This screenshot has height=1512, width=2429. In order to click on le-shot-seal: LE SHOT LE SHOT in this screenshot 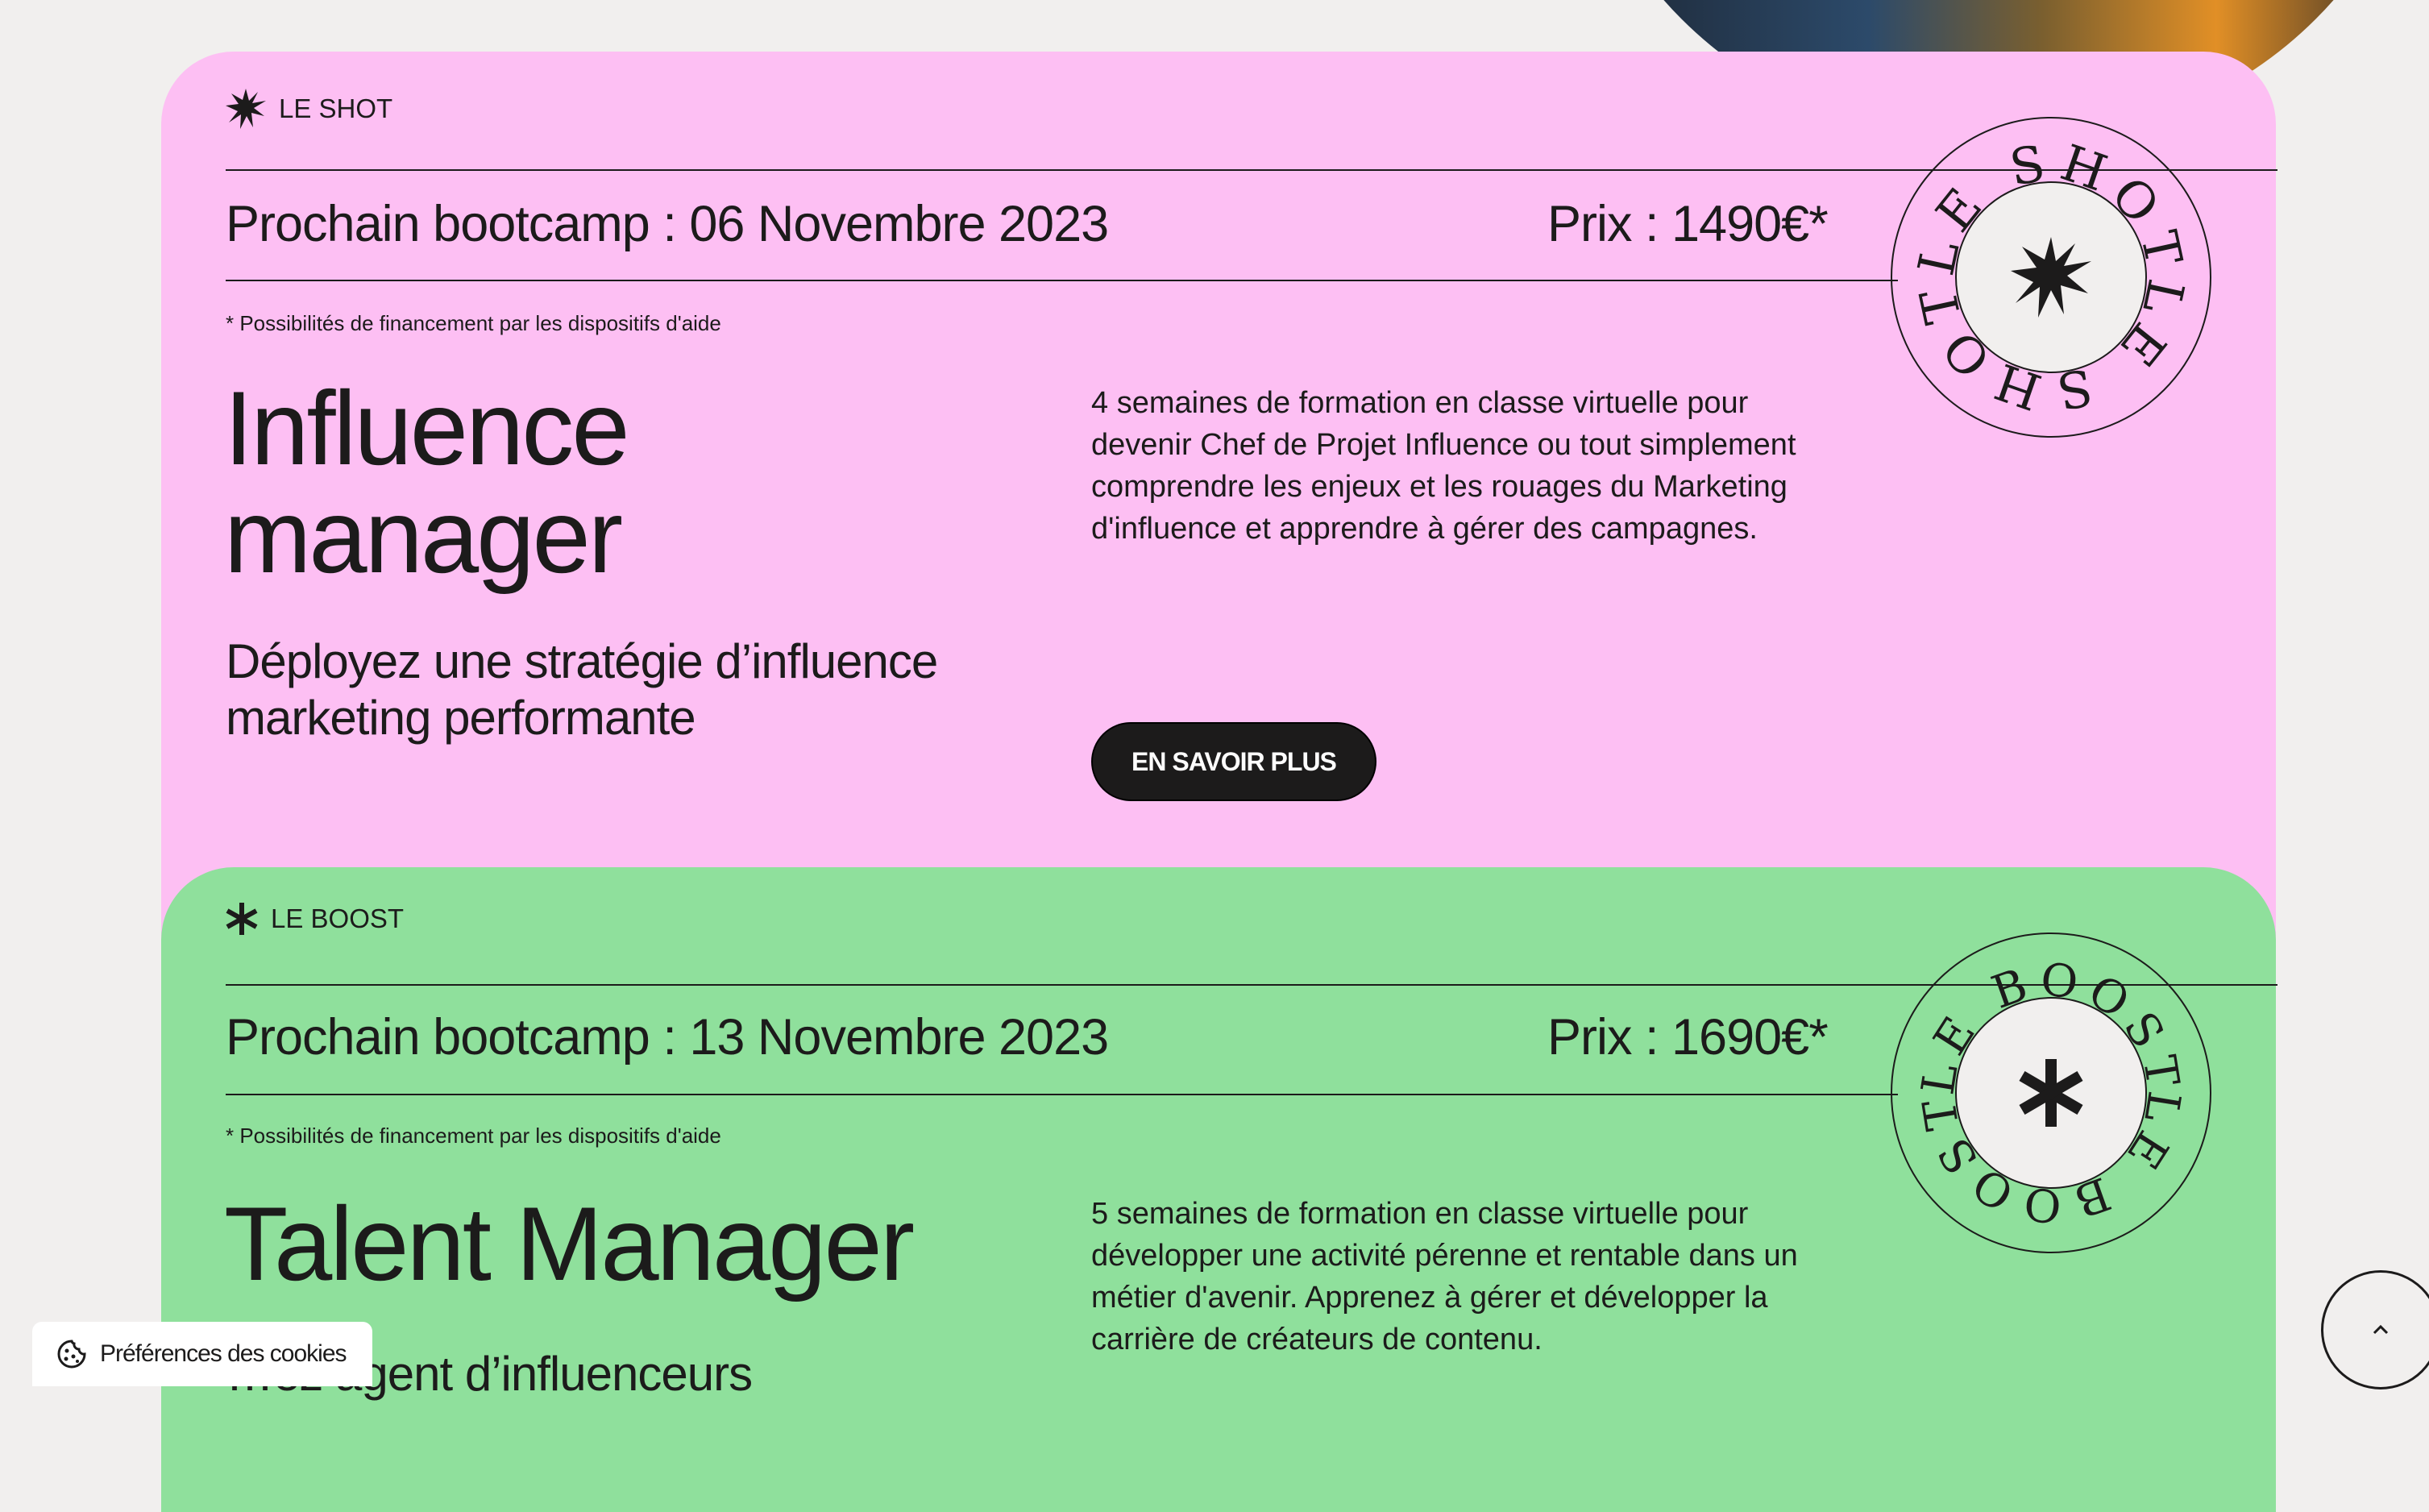, I will do `click(2051, 277)`.